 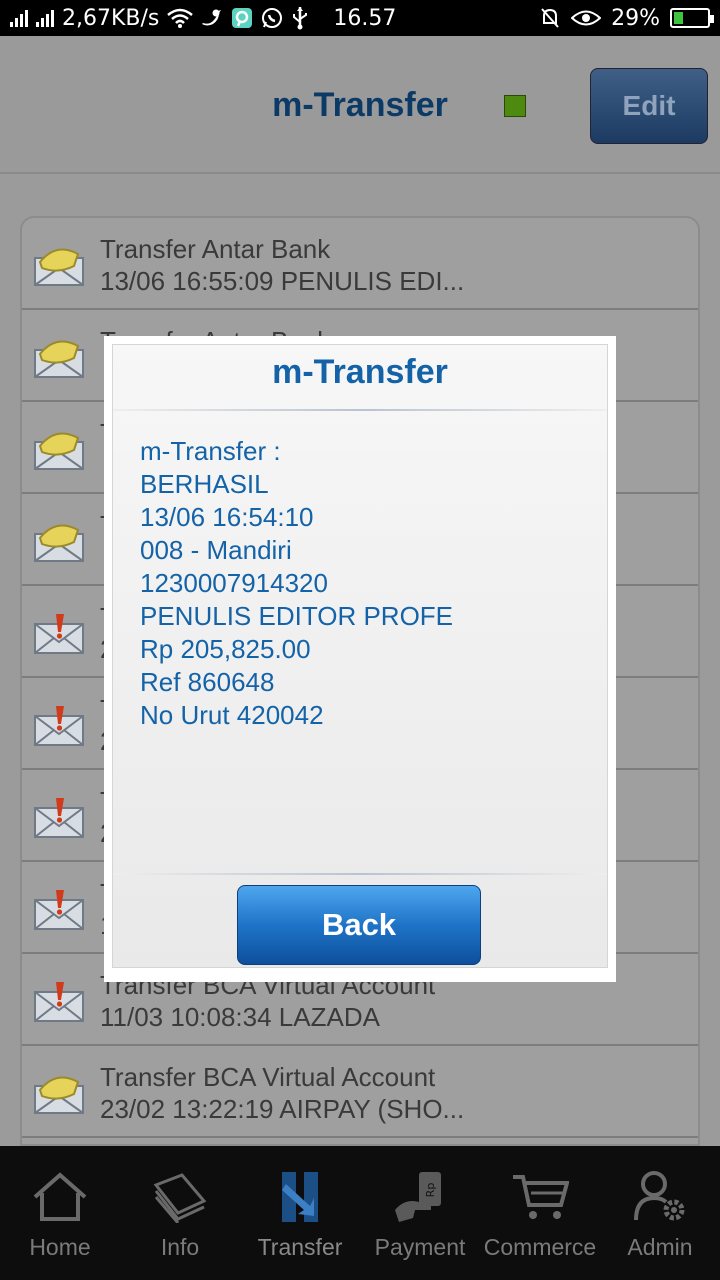 I want to click on home-icon, so click(x=60, y=1197).